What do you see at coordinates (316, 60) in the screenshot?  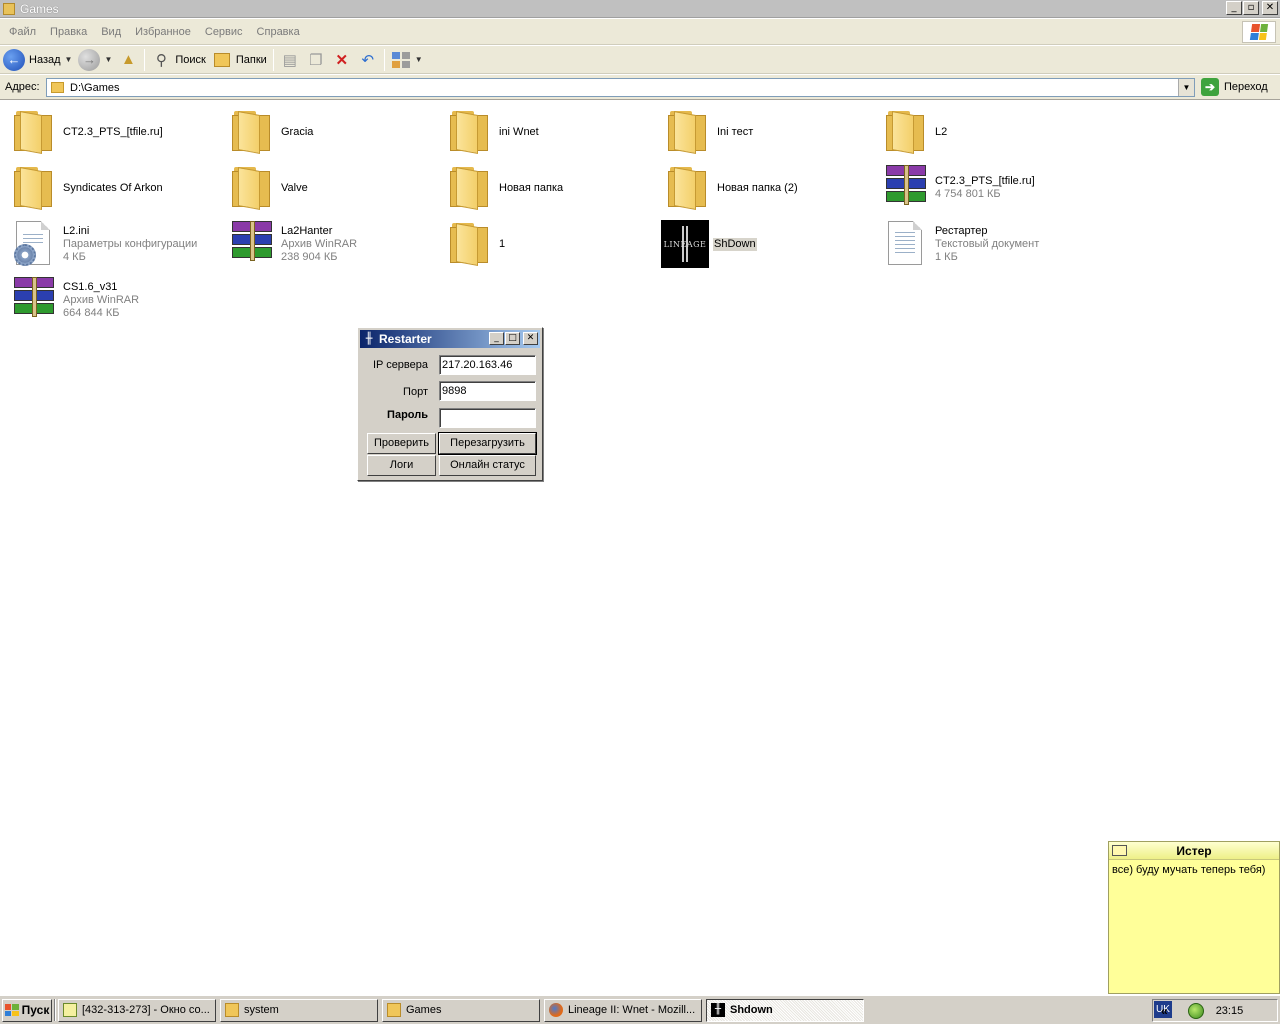 I see `copy-to-button: ❐` at bounding box center [316, 60].